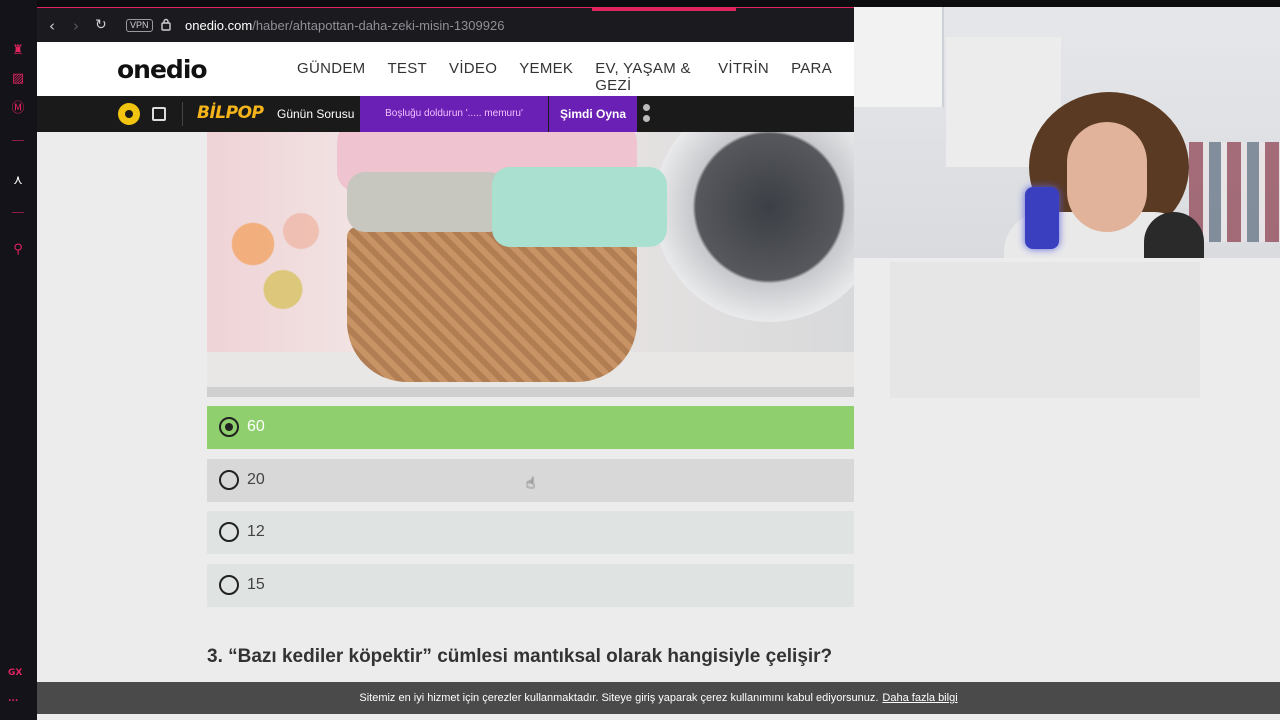 This screenshot has width=1280, height=720. What do you see at coordinates (101, 25) in the screenshot?
I see `reload-icon: ↻` at bounding box center [101, 25].